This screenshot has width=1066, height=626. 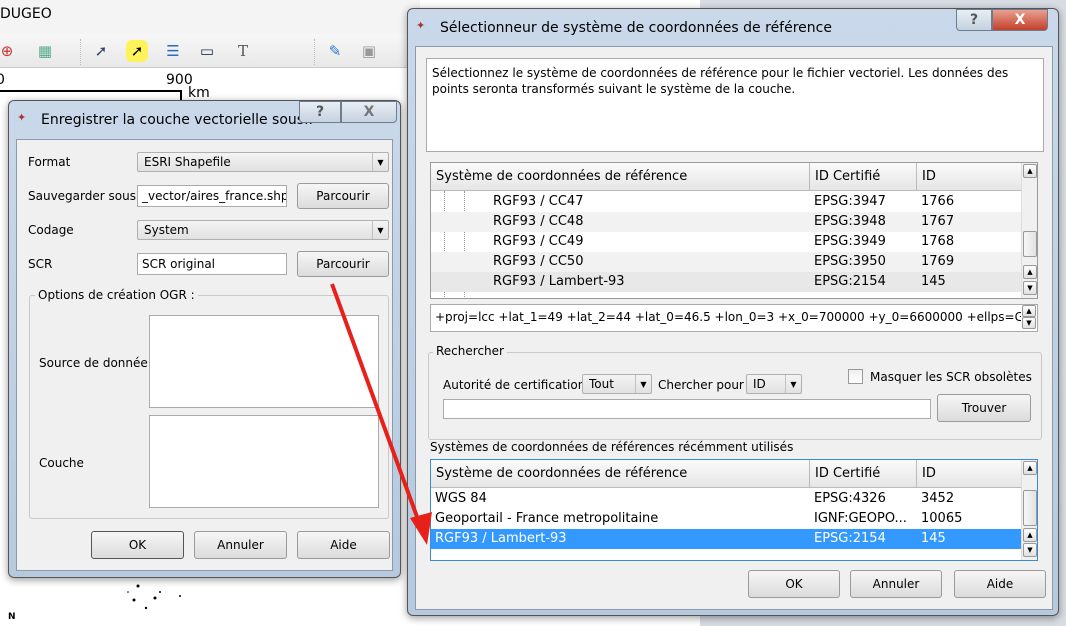 What do you see at coordinates (701, 385) in the screenshot?
I see `search-for-label: Chercher pour` at bounding box center [701, 385].